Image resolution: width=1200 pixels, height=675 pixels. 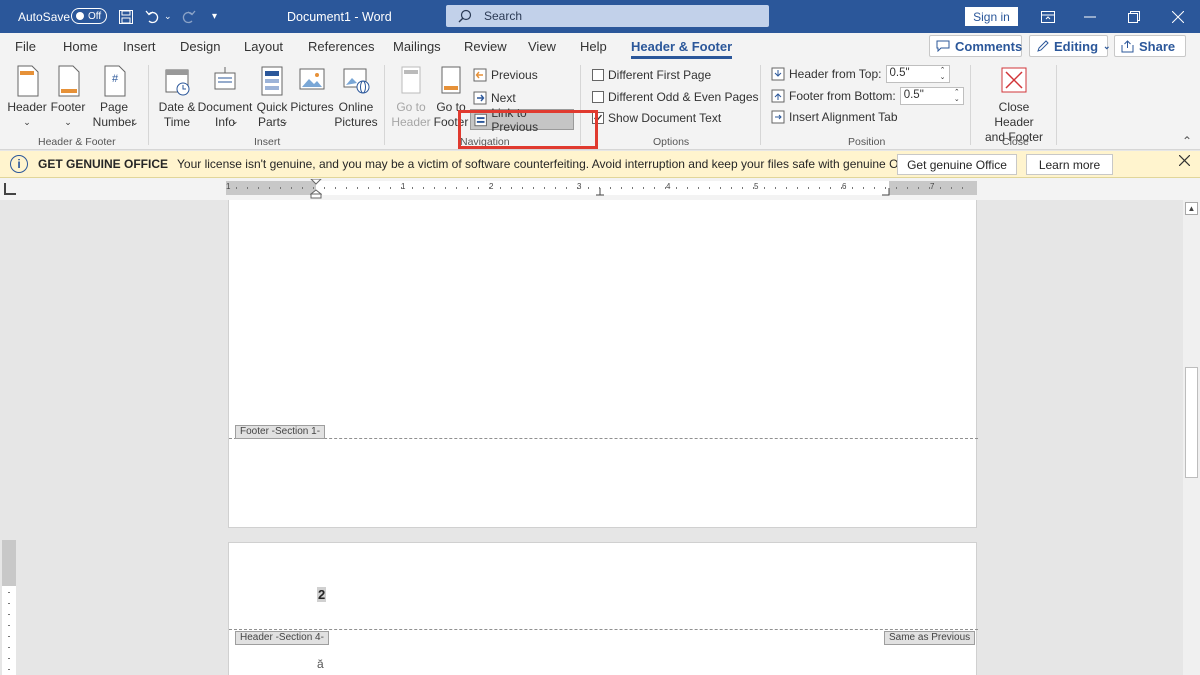 I want to click on tab-file: File, so click(x=25, y=46).